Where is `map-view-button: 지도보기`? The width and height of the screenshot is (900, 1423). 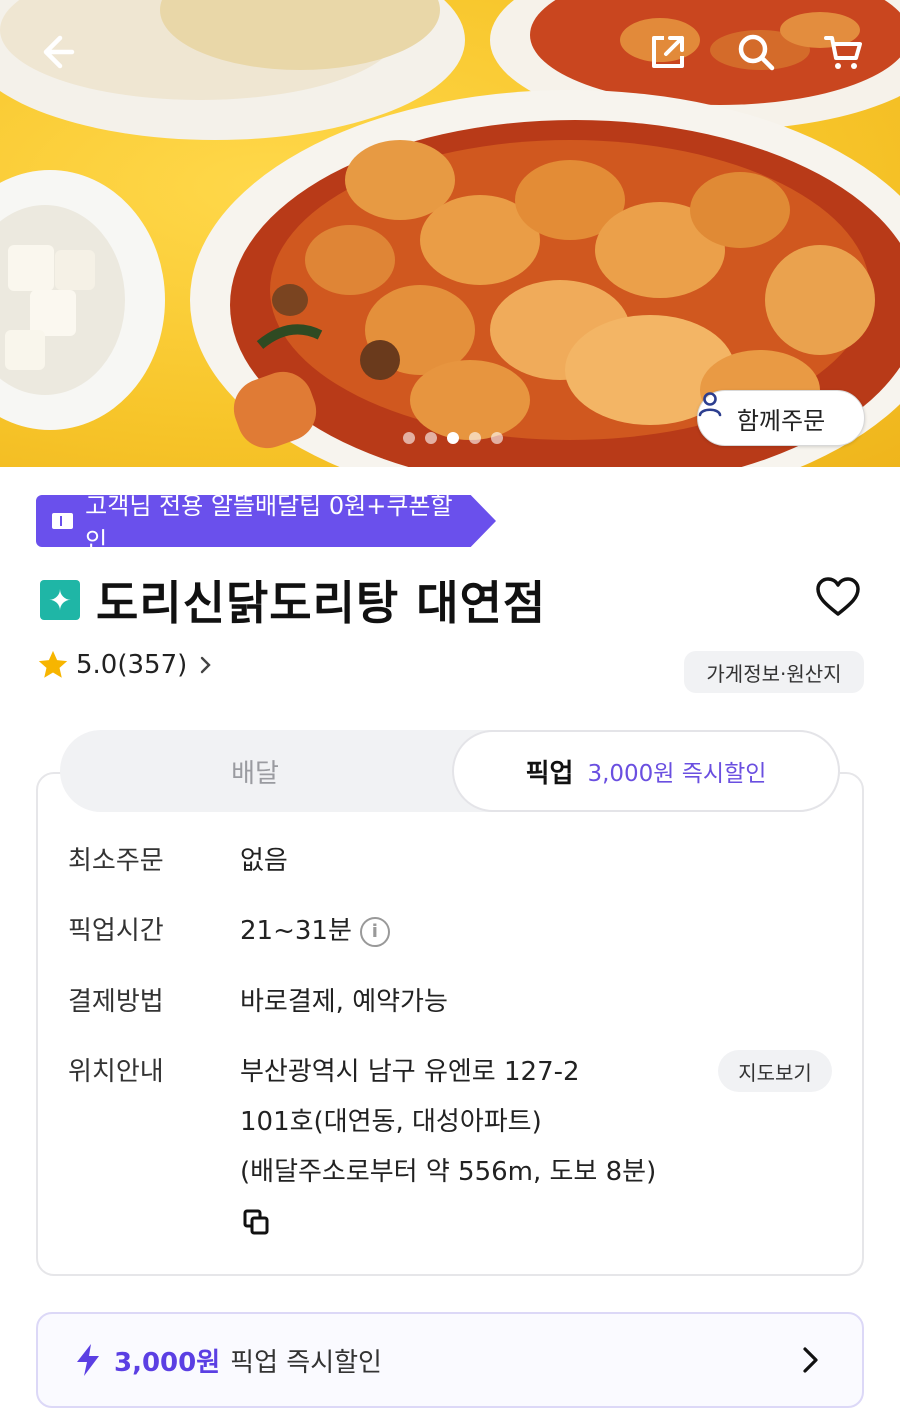
map-view-button: 지도보기 is located at coordinates (775, 1071).